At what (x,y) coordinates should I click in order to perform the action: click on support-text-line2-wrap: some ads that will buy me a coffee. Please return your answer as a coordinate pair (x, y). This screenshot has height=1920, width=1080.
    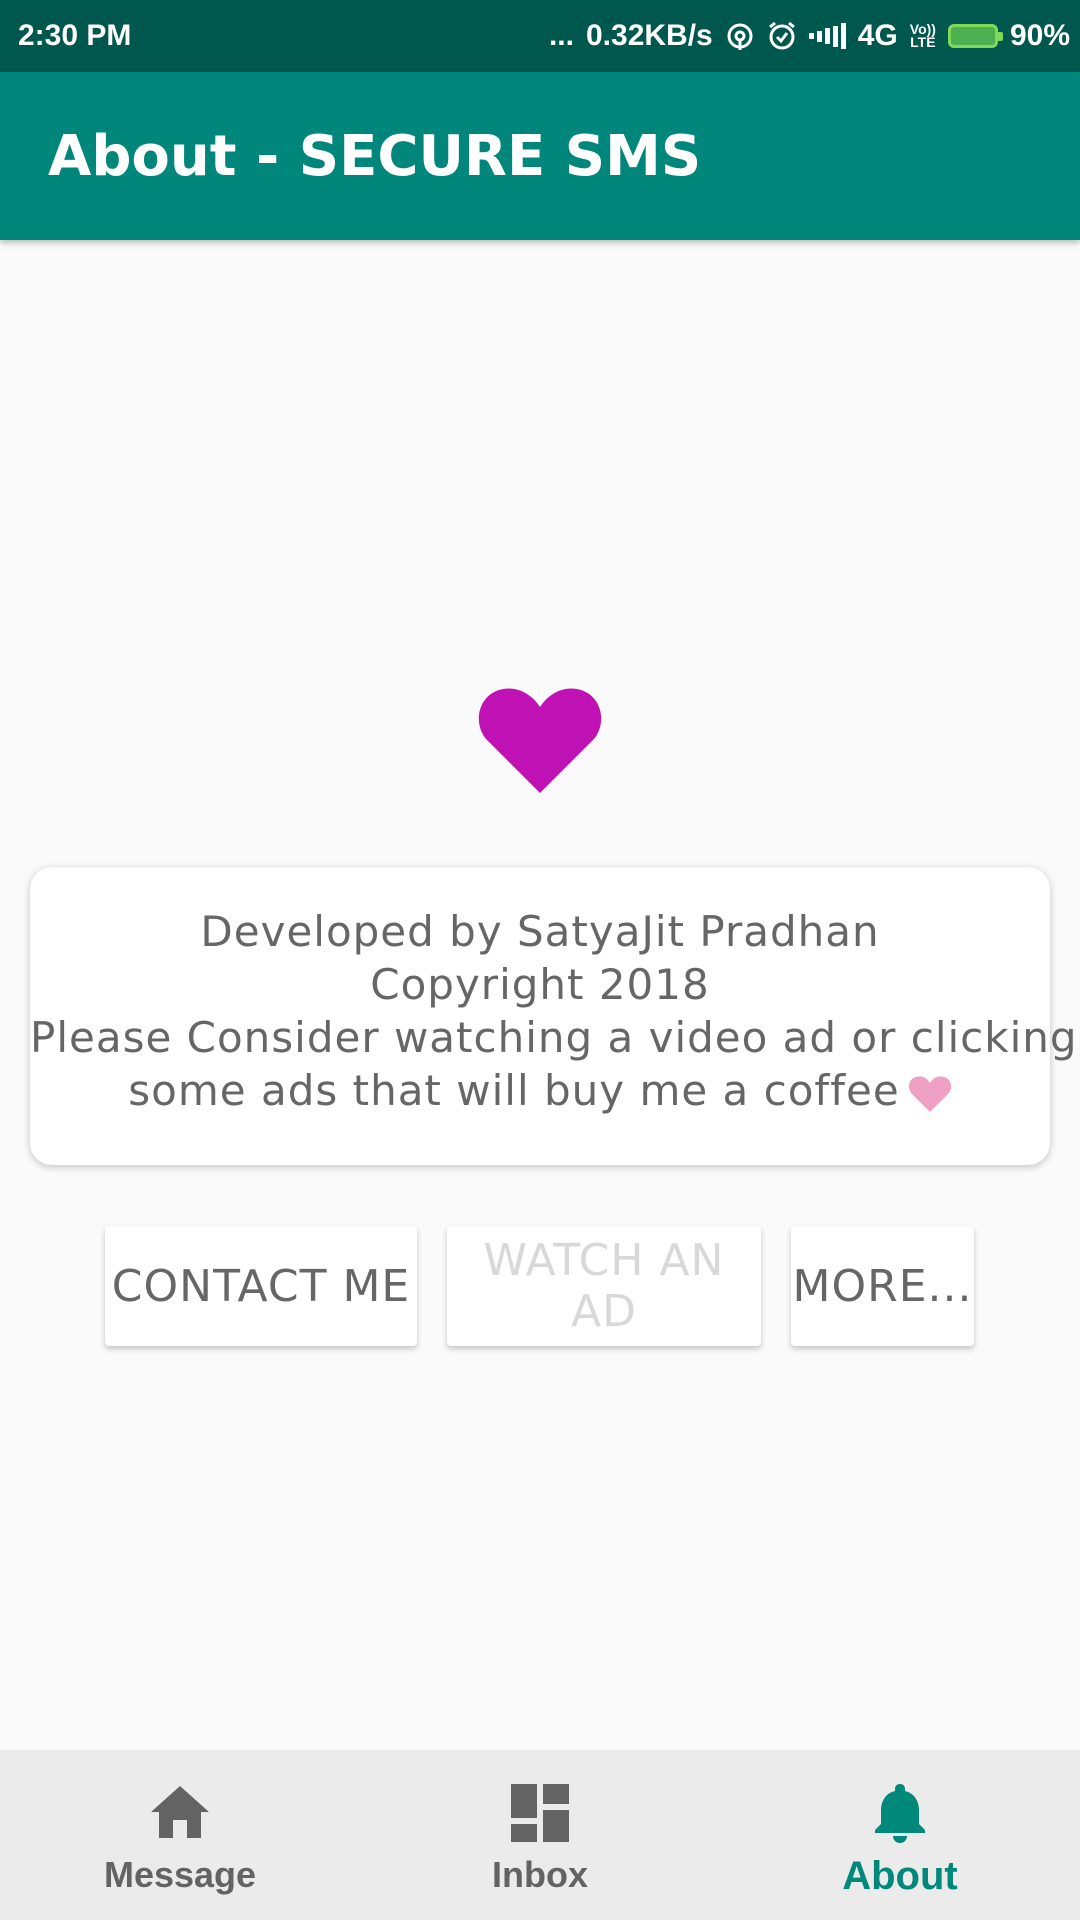
    Looking at the image, I should click on (540, 1090).